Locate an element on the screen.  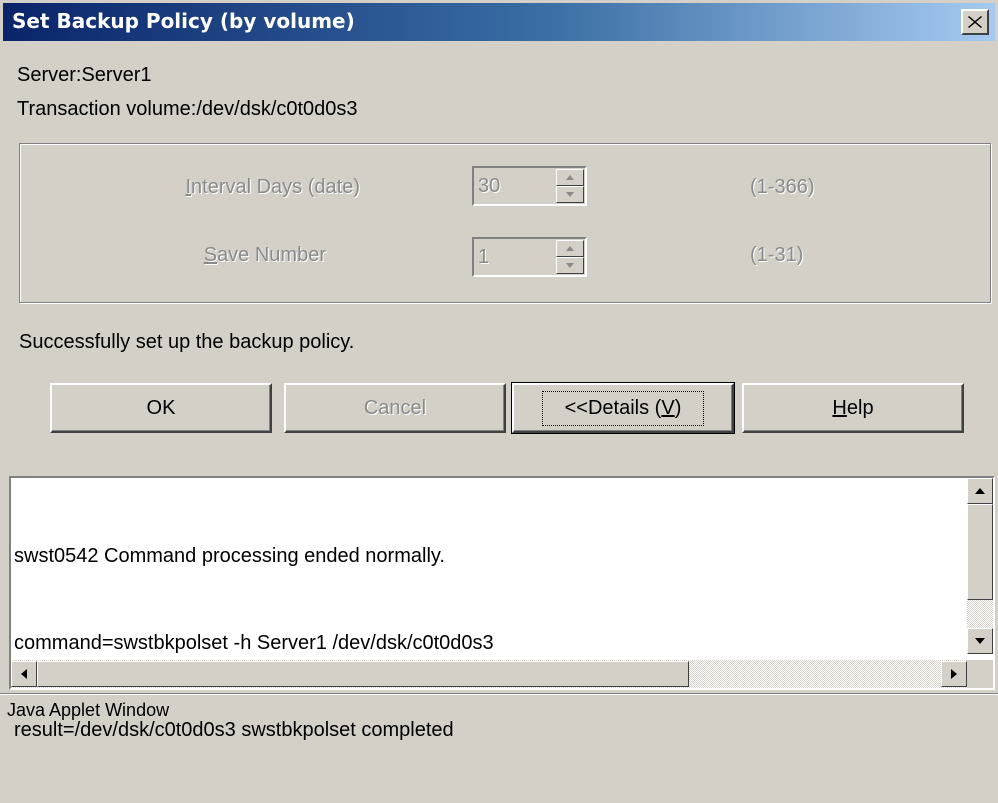
arrow-left-icon is located at coordinates (24, 674).